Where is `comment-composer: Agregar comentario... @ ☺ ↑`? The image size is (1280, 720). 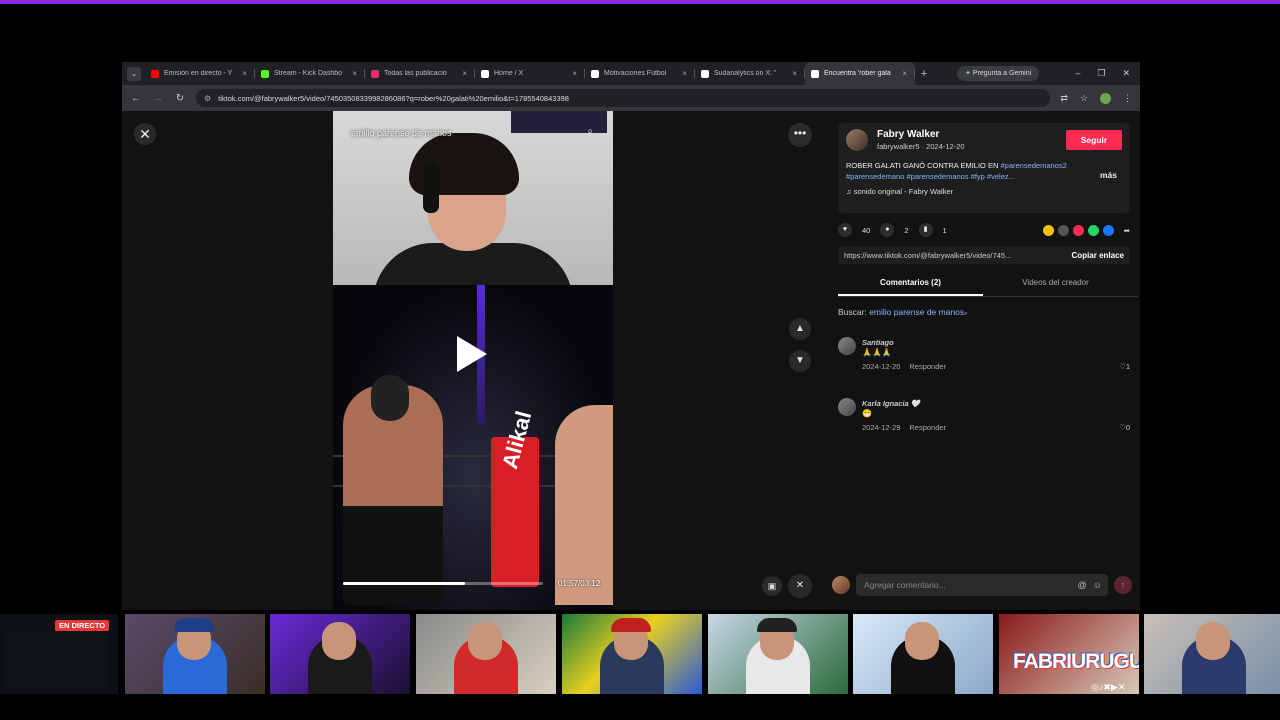
comment-composer: Agregar comentario... @ ☺ ↑ is located at coordinates (982, 585).